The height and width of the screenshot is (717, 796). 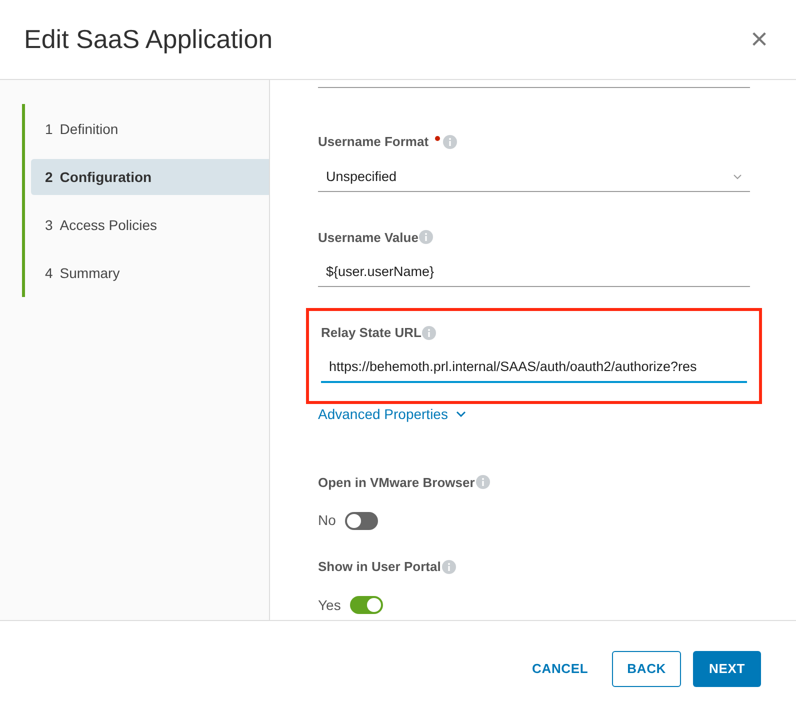 What do you see at coordinates (150, 177) in the screenshot?
I see `wizard-step: 2 Configuration` at bounding box center [150, 177].